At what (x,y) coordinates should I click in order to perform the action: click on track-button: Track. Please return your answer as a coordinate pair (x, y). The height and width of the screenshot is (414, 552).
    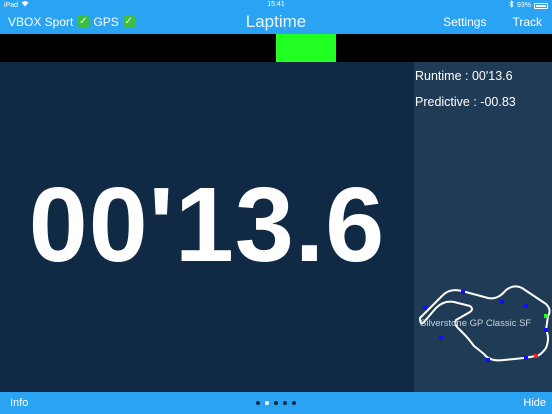
    Looking at the image, I should click on (527, 22).